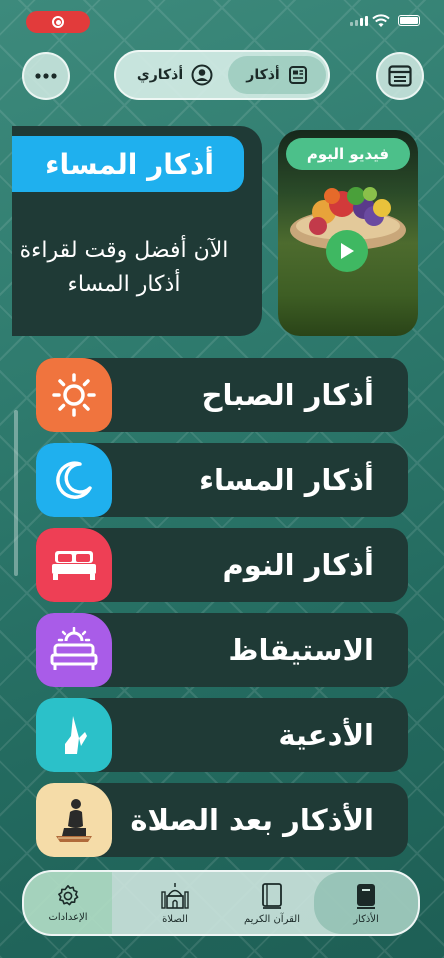  What do you see at coordinates (74, 565) in the screenshot?
I see `bed-icon` at bounding box center [74, 565].